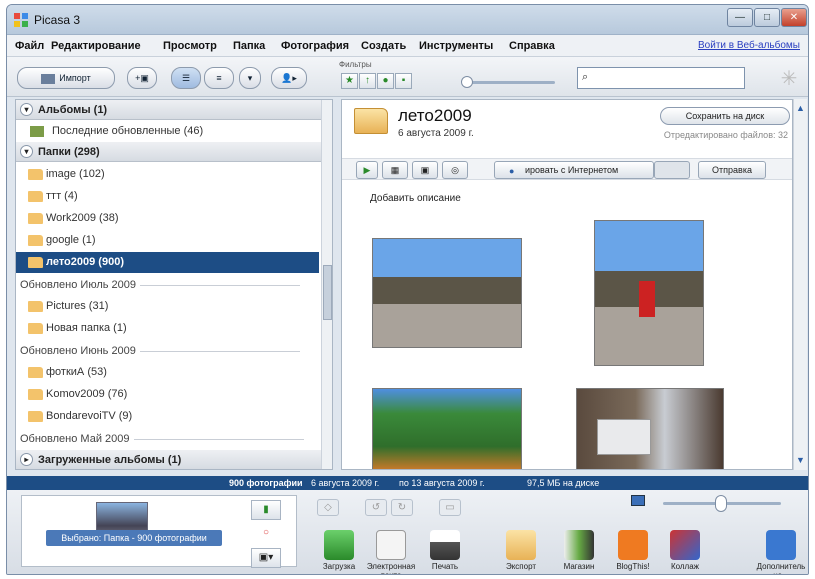  Describe the element at coordinates (167, 416) in the screenshot. I see `folder-item: BondarevoiTV (9)` at that location.